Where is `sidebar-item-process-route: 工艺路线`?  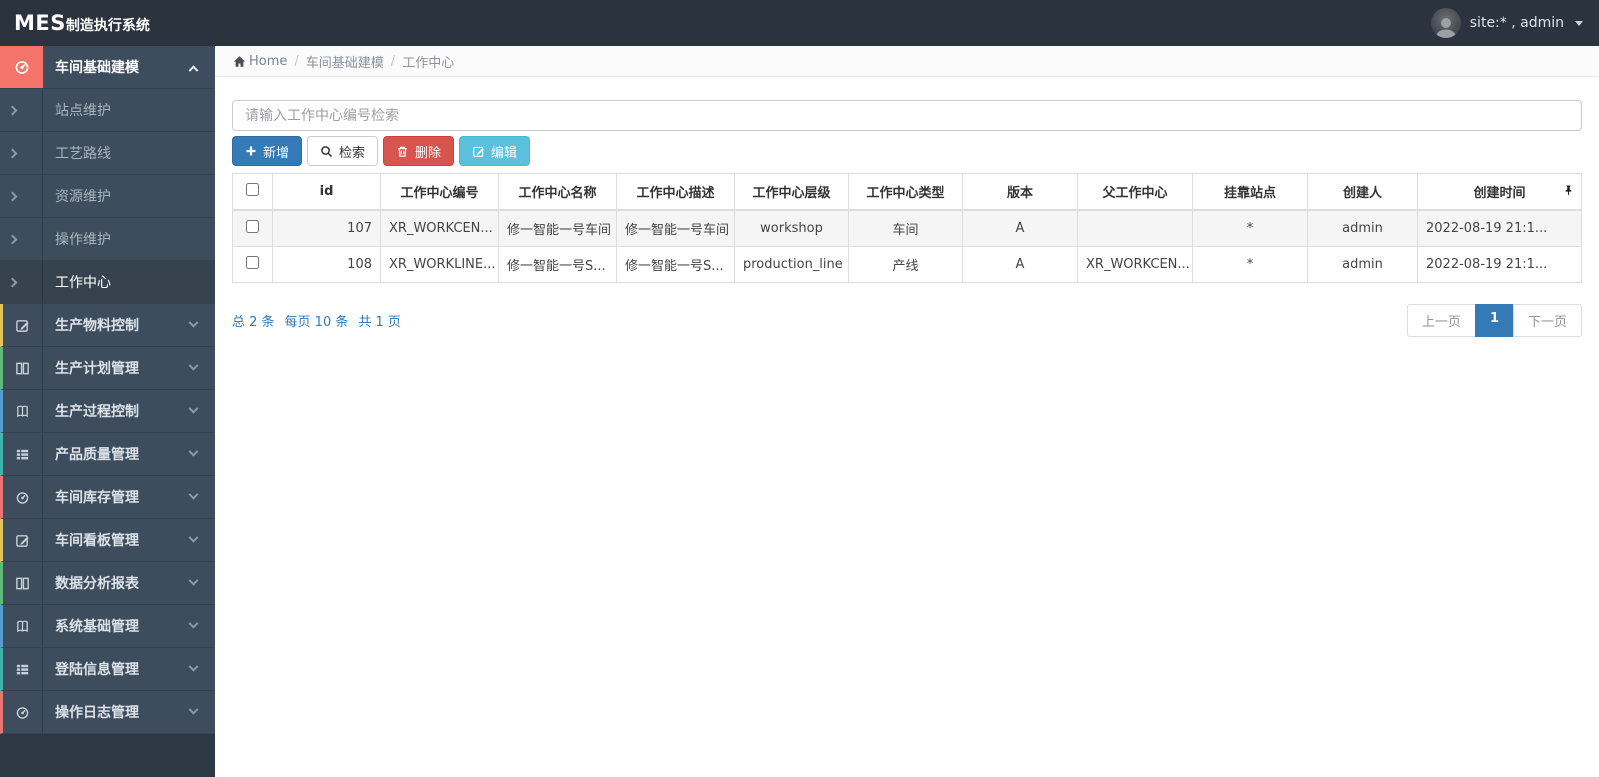
sidebar-item-process-route: 工艺路线 is located at coordinates (107, 153).